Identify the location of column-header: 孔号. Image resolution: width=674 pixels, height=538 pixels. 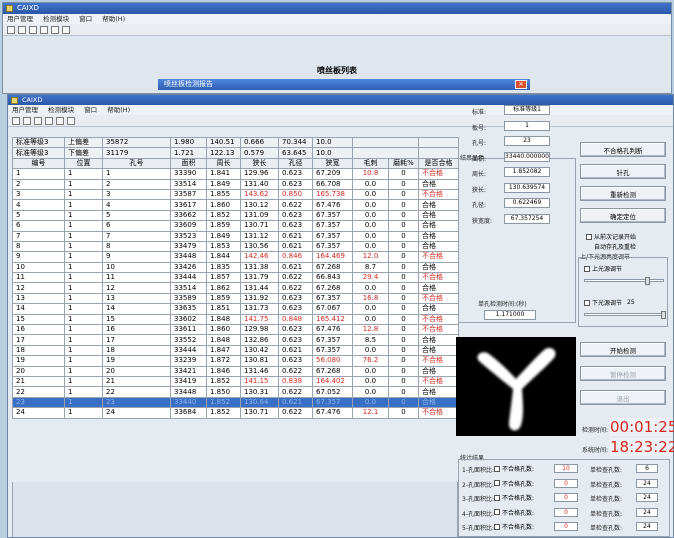
(136, 163).